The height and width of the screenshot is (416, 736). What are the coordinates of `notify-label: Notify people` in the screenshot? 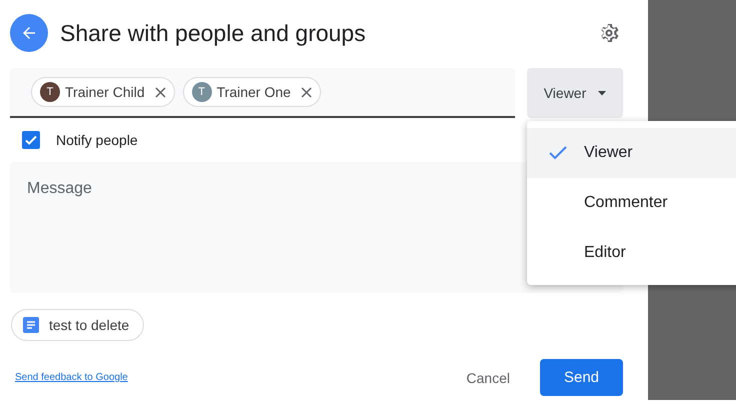 It's located at (97, 140).